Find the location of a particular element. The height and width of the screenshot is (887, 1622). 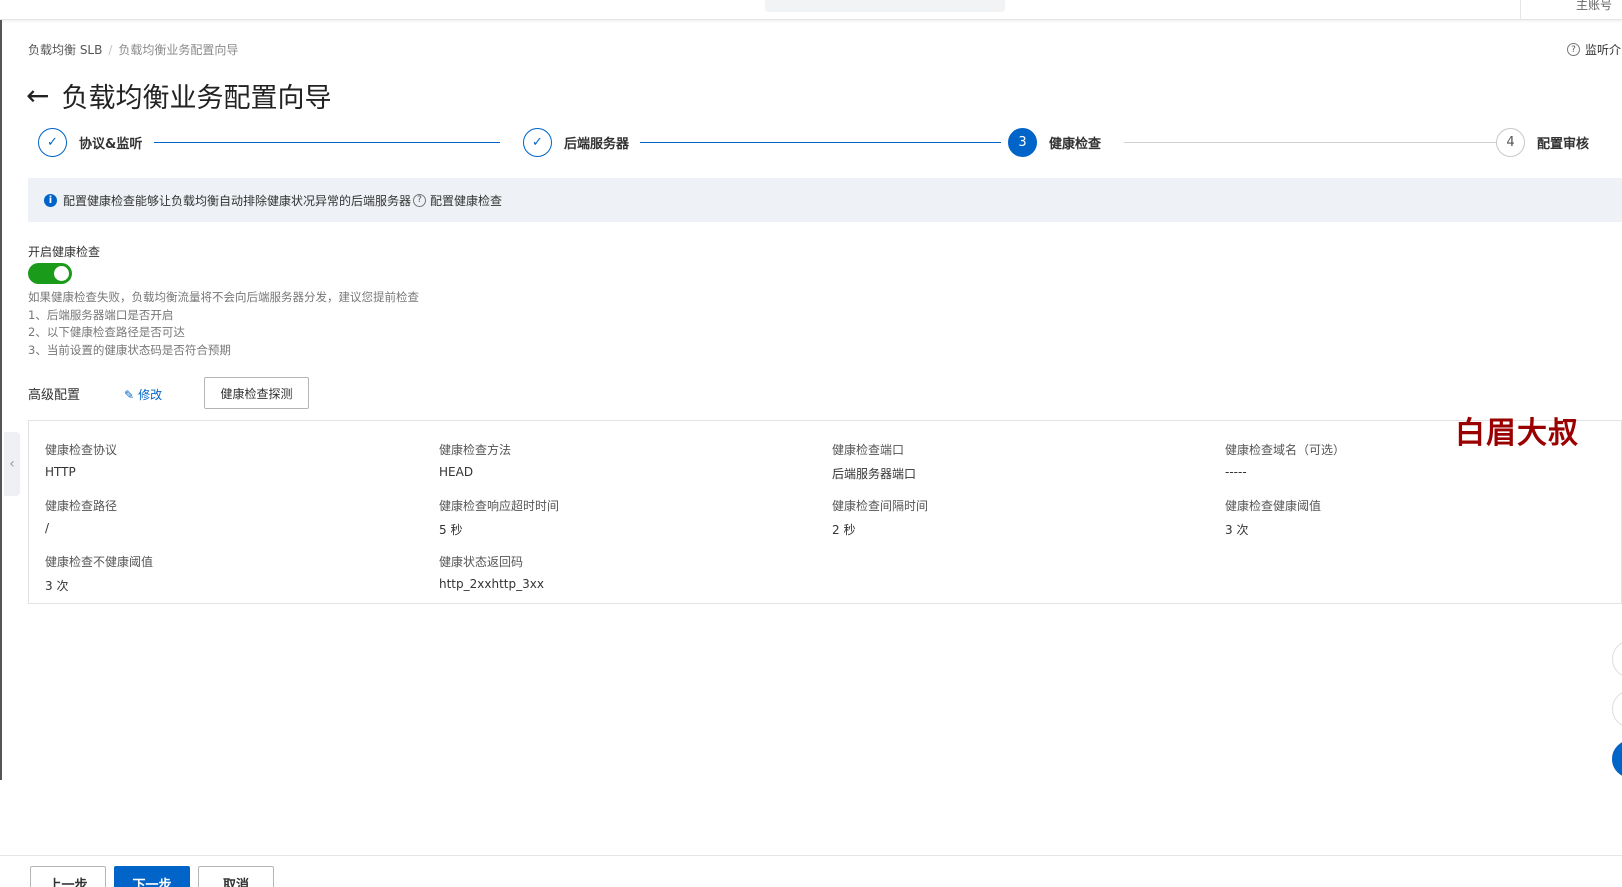

config-value: 5 秒 is located at coordinates (451, 530).